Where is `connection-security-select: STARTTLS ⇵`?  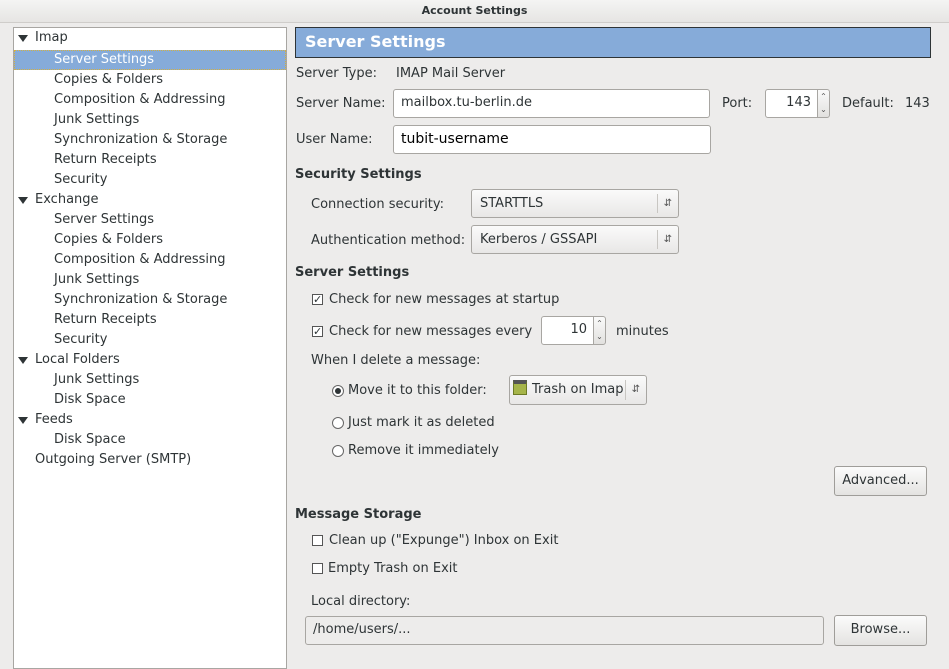 connection-security-select: STARTTLS ⇵ is located at coordinates (575, 203).